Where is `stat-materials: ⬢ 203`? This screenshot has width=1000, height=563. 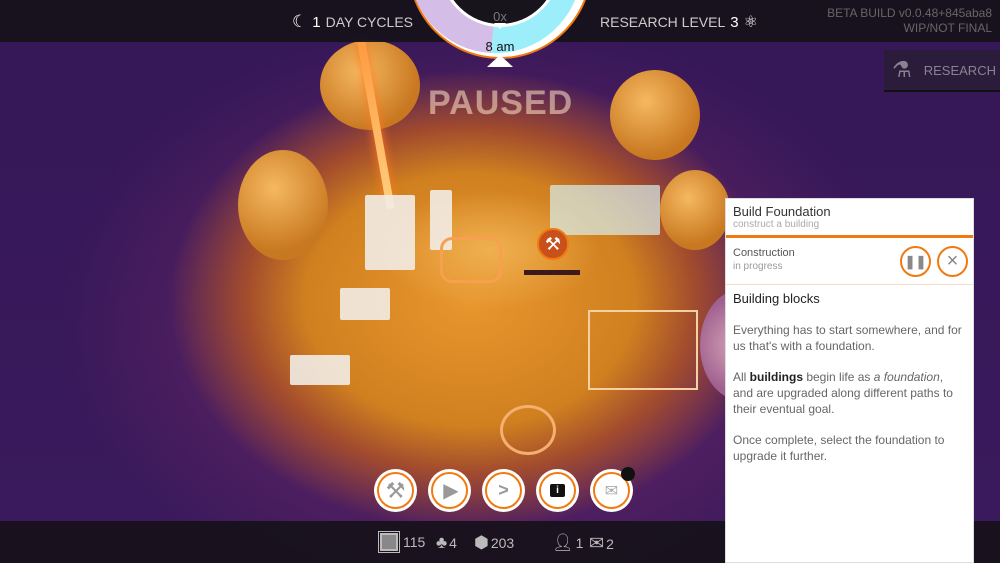 stat-materials: ⬢ 203 is located at coordinates (494, 543).